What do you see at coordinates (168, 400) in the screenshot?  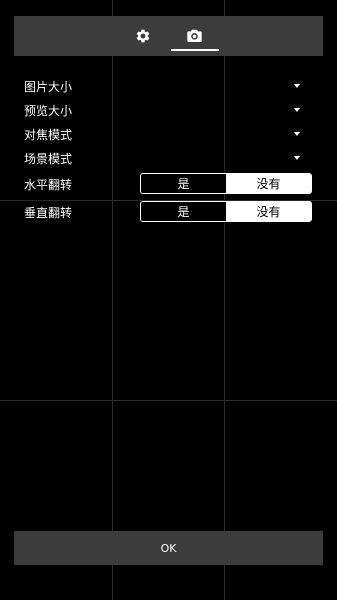 I see `grid-line-horizontal` at bounding box center [168, 400].